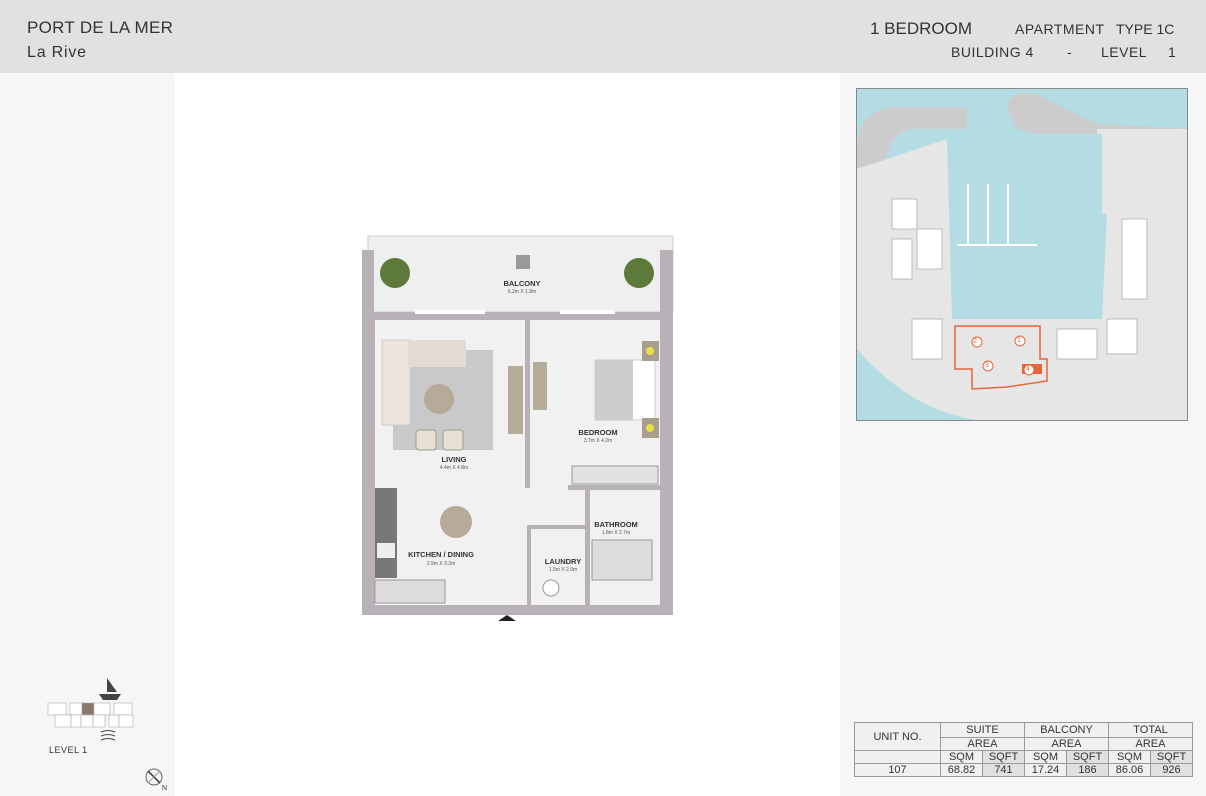 The width and height of the screenshot is (1206, 796). I want to click on entrance-arrow-icon, so click(507, 618).